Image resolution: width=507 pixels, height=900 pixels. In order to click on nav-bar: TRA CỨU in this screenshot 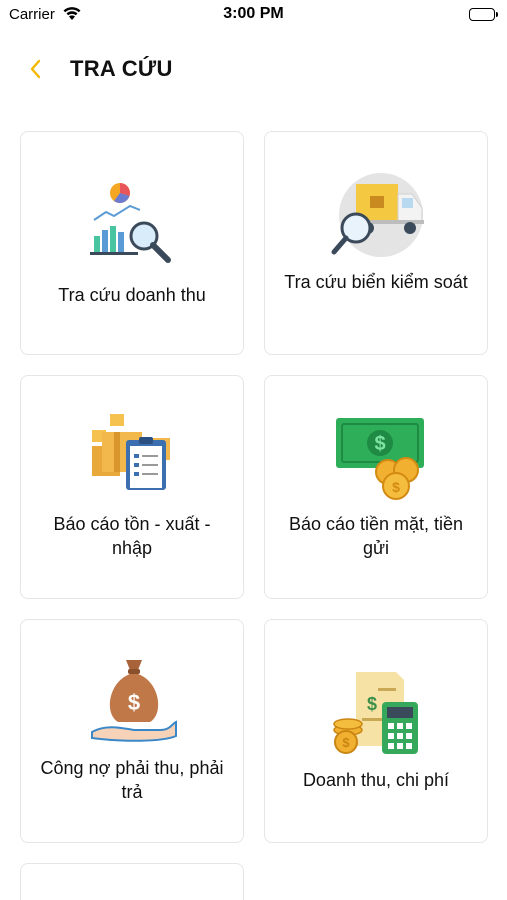, I will do `click(253, 69)`.